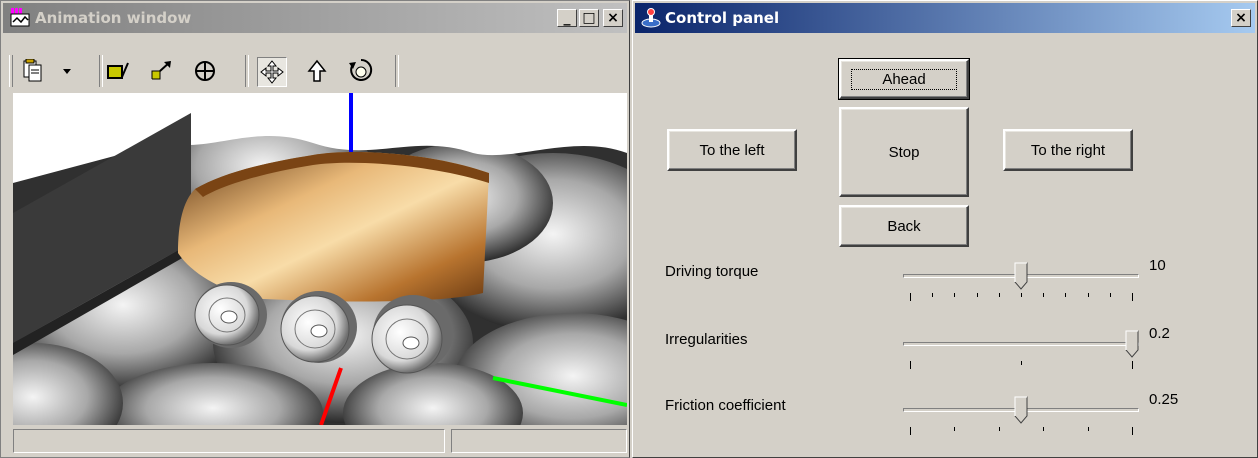  What do you see at coordinates (20, 18) in the screenshot?
I see `app-icon` at bounding box center [20, 18].